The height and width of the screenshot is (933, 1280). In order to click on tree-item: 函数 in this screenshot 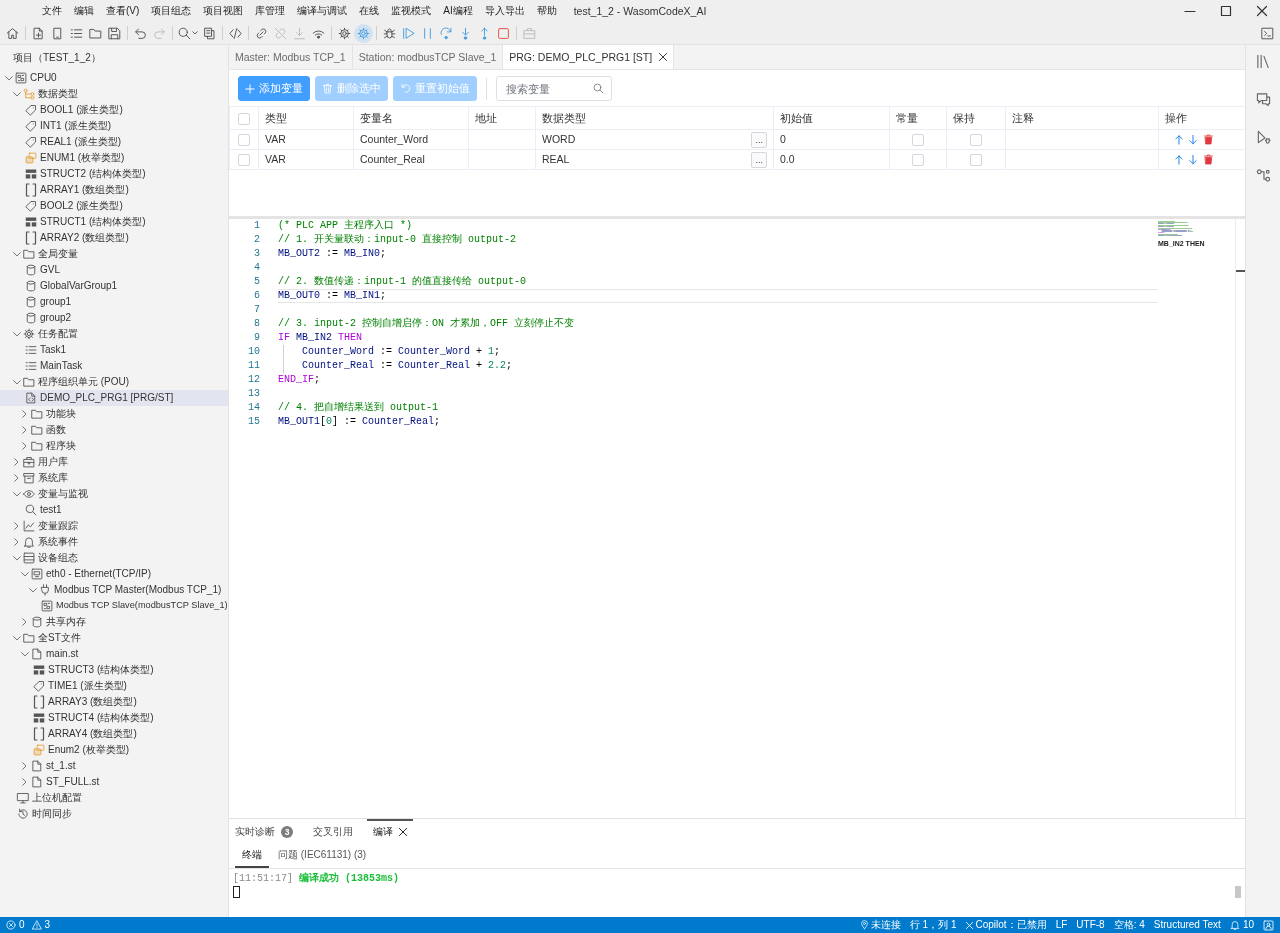, I will do `click(114, 430)`.